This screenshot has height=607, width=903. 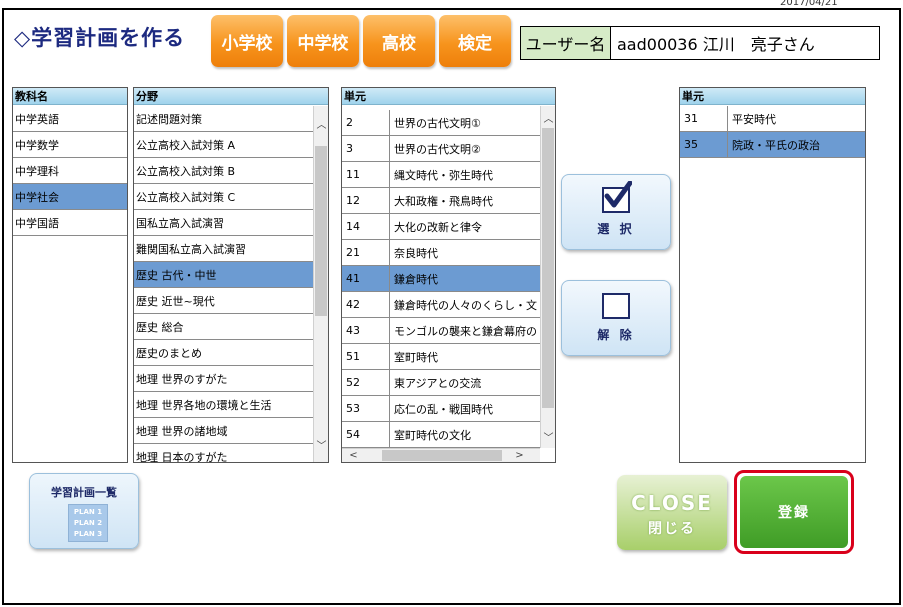 What do you see at coordinates (772, 96) in the screenshot?
I see `chosen-list-header: 単元` at bounding box center [772, 96].